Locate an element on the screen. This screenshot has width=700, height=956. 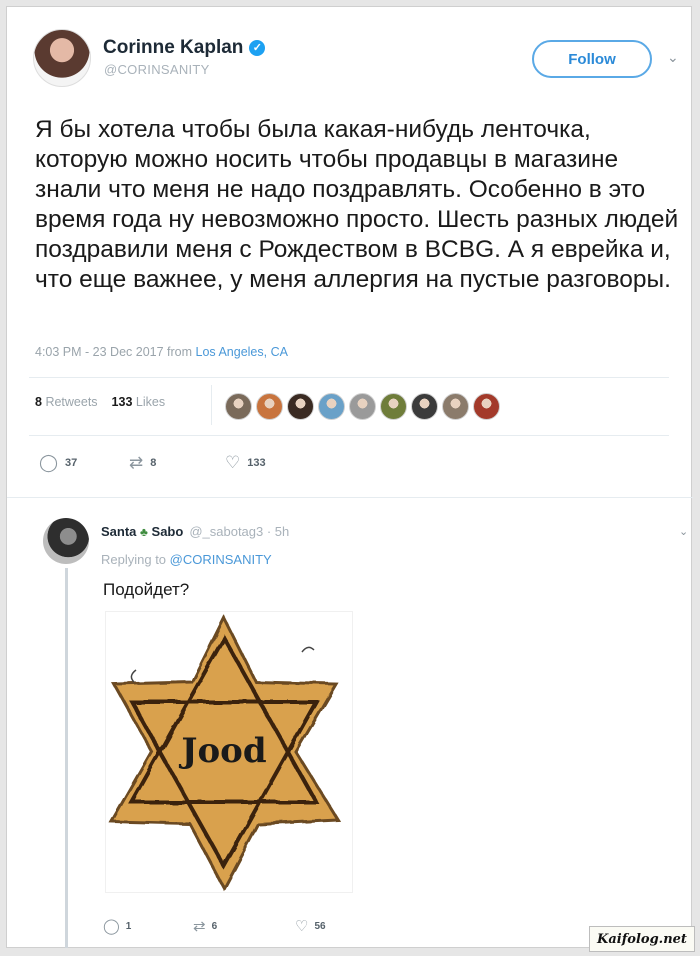
replying-to: Replying to @CORINSANITY is located at coordinates (186, 559).